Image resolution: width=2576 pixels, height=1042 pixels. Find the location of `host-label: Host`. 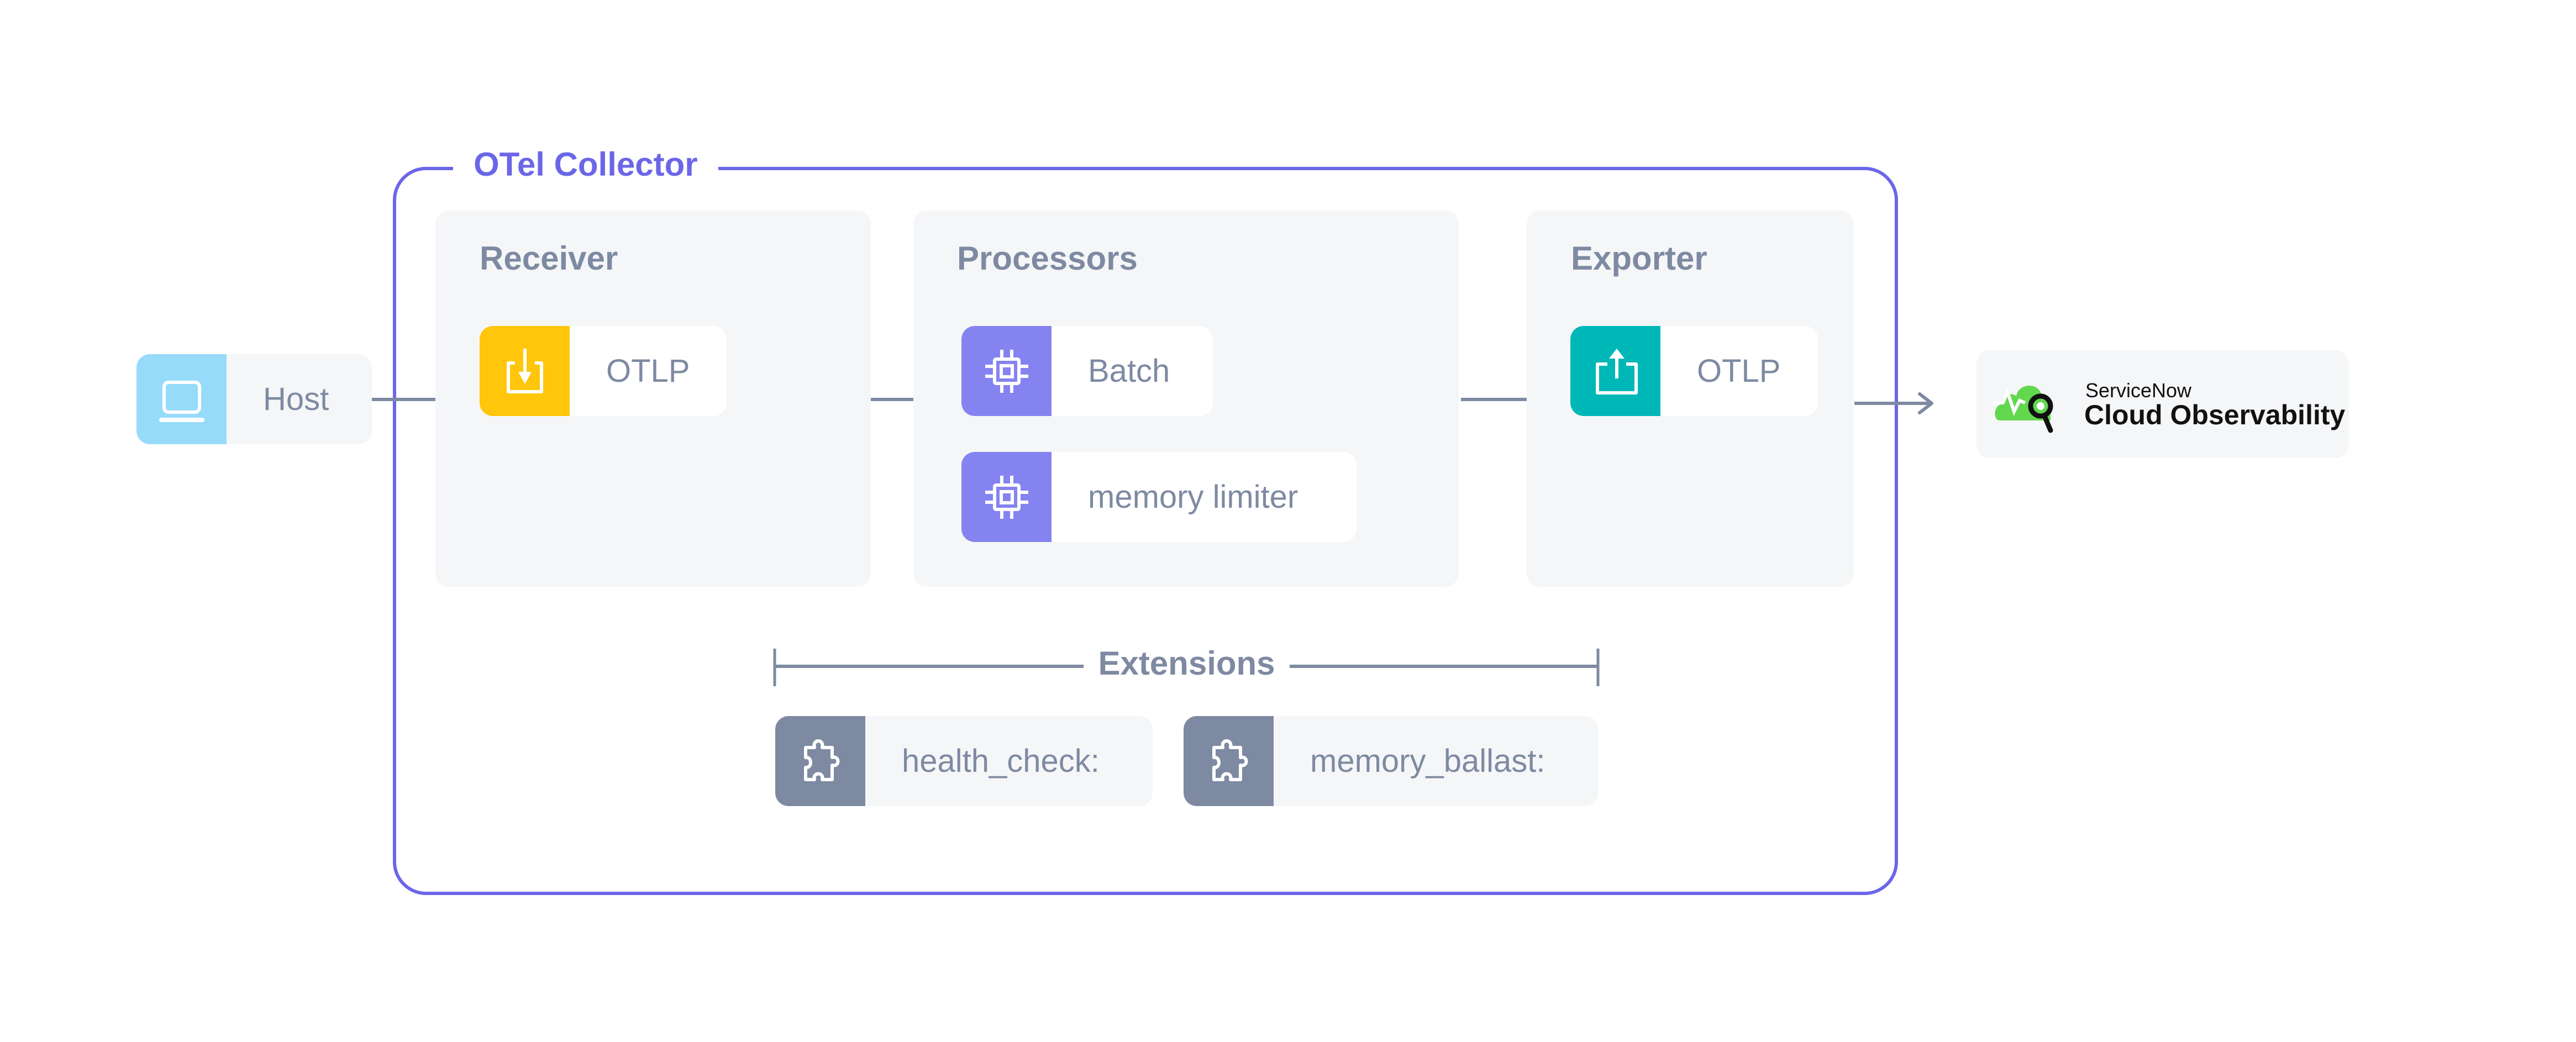

host-label: Host is located at coordinates (296, 399).